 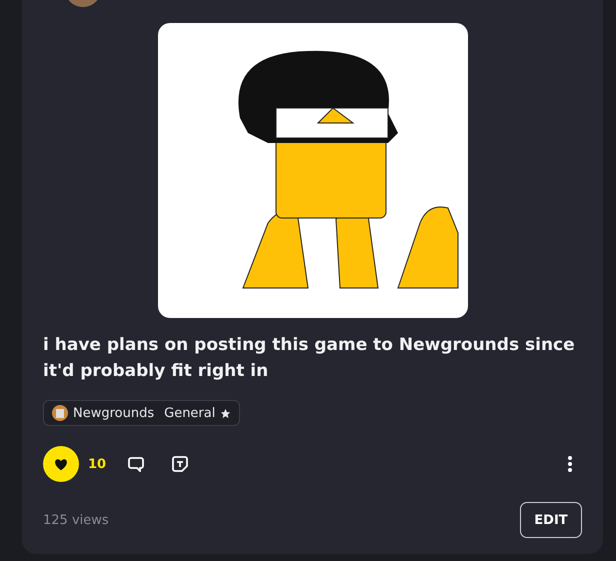 What do you see at coordinates (103, 413) in the screenshot?
I see `community-tag: Newgrounds` at bounding box center [103, 413].